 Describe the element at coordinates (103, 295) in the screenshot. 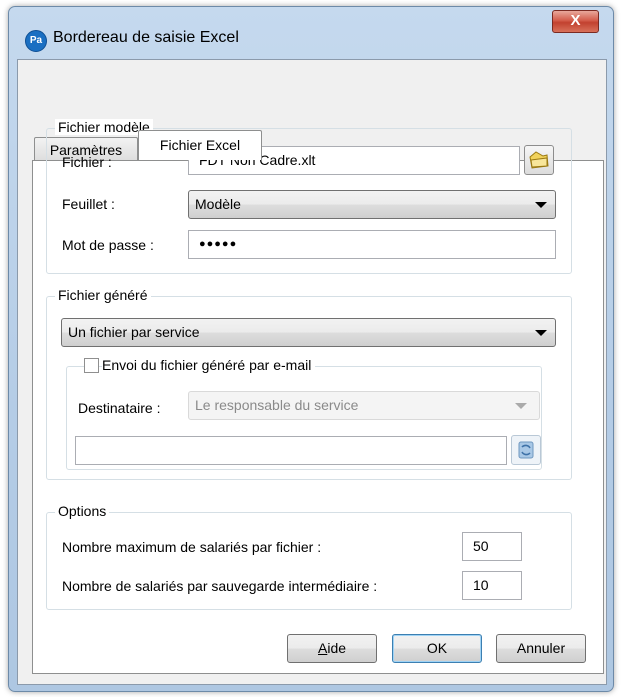

I see `generated-group-title: Fichier généré` at that location.